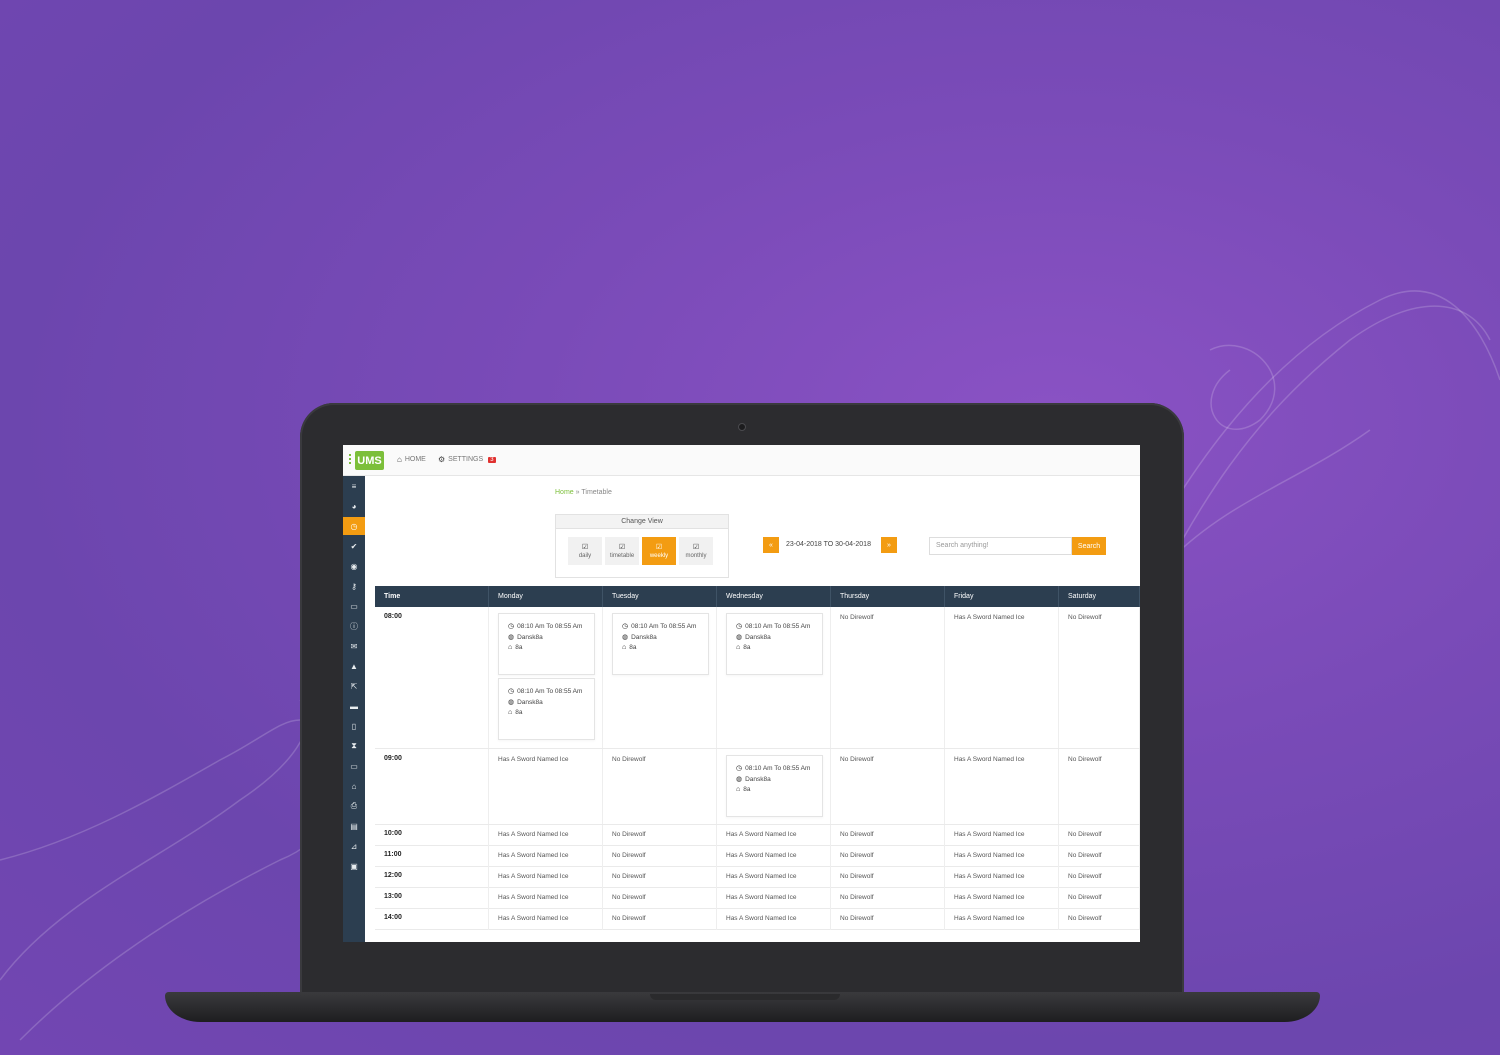  I want to click on view-timetable-button: ☑ timetable, so click(622, 551).